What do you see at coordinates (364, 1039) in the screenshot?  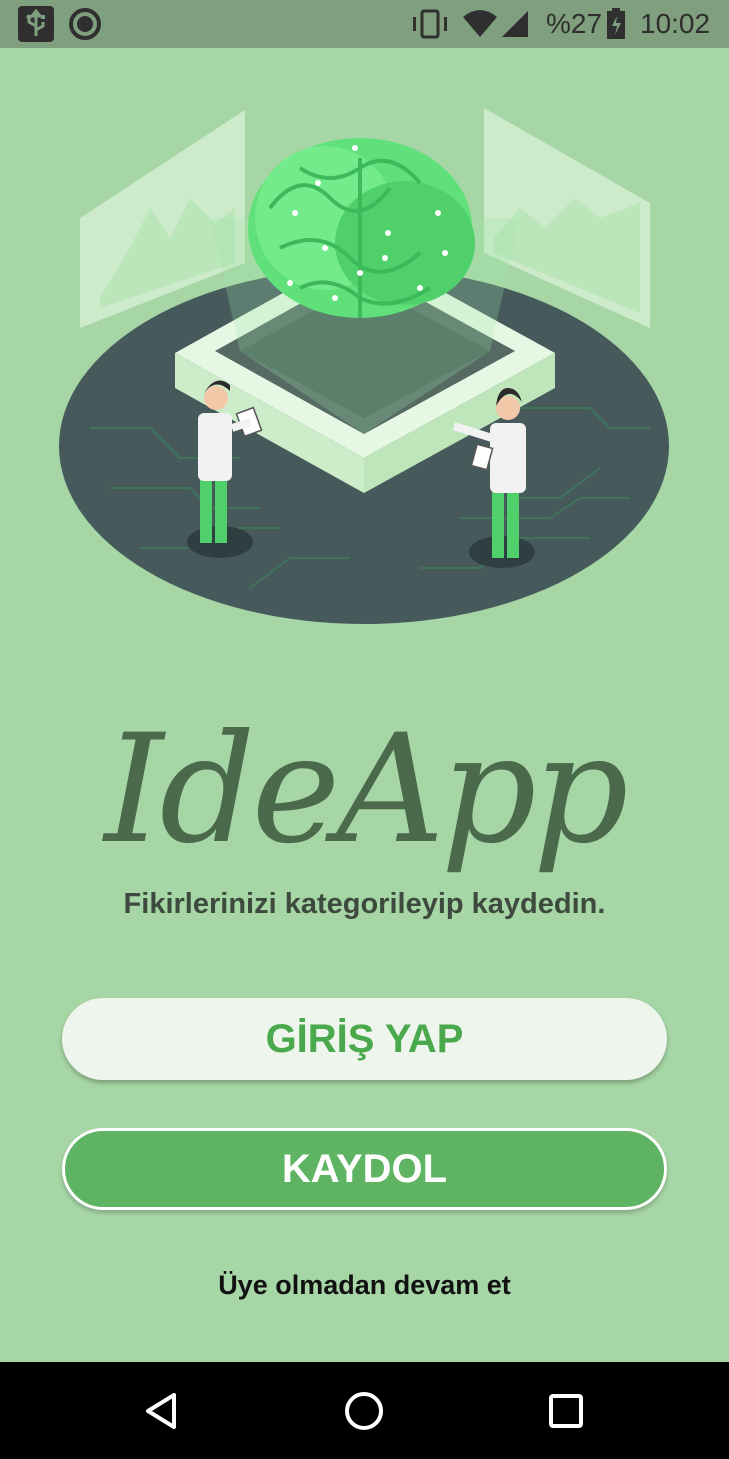 I see `login-button: GİRİŞ YAP` at bounding box center [364, 1039].